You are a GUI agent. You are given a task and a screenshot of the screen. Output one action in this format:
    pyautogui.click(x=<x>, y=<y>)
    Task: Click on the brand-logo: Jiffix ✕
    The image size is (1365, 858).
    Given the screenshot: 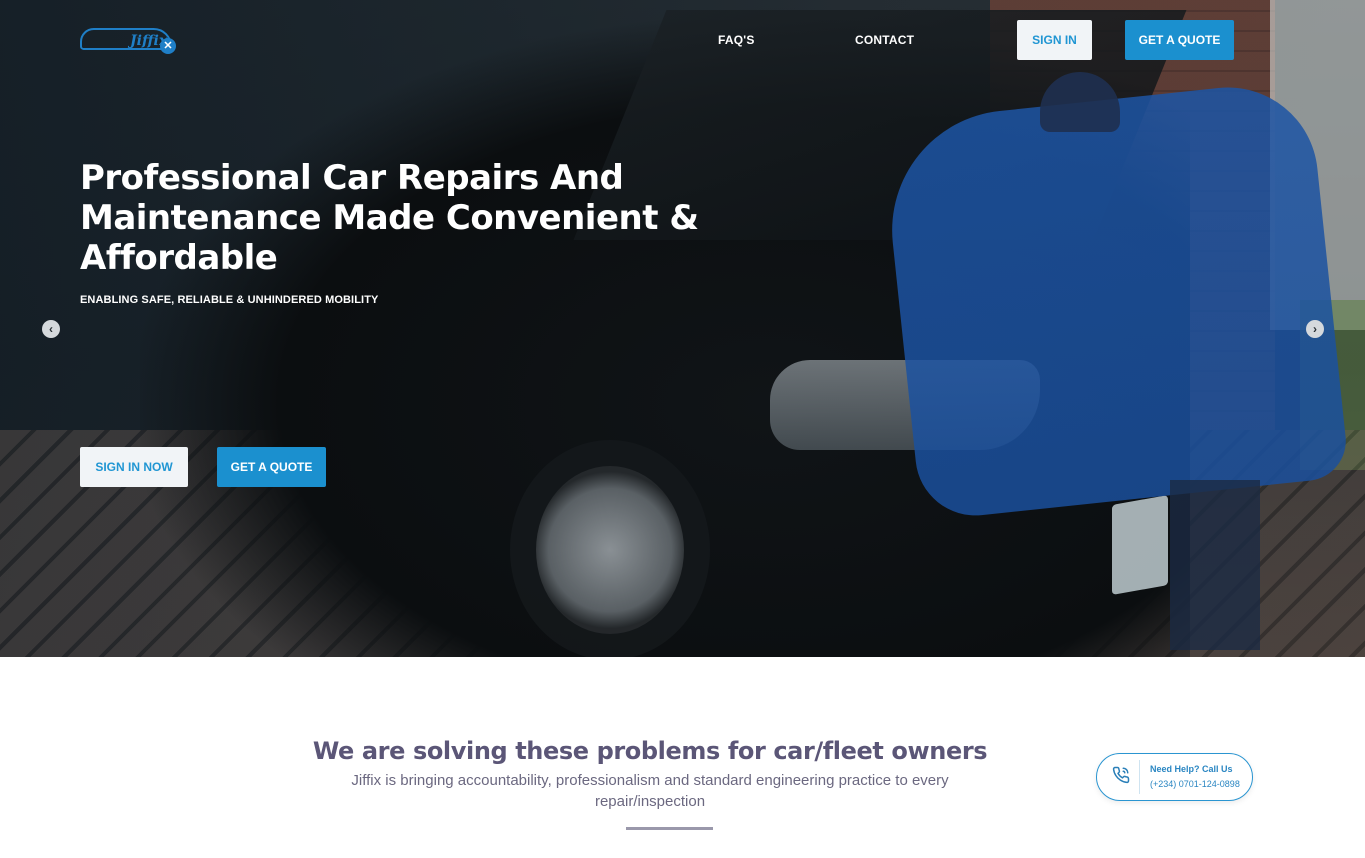 What is the action you would take?
    pyautogui.click(x=132, y=39)
    